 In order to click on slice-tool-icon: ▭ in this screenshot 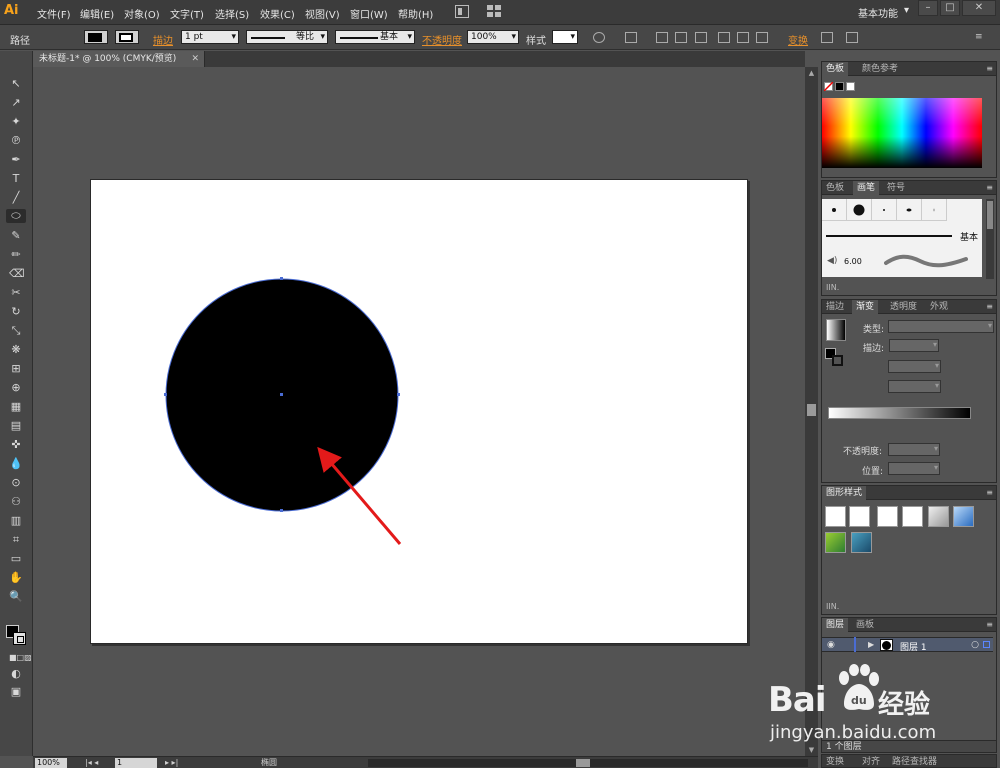, I will do `click(16, 559)`.